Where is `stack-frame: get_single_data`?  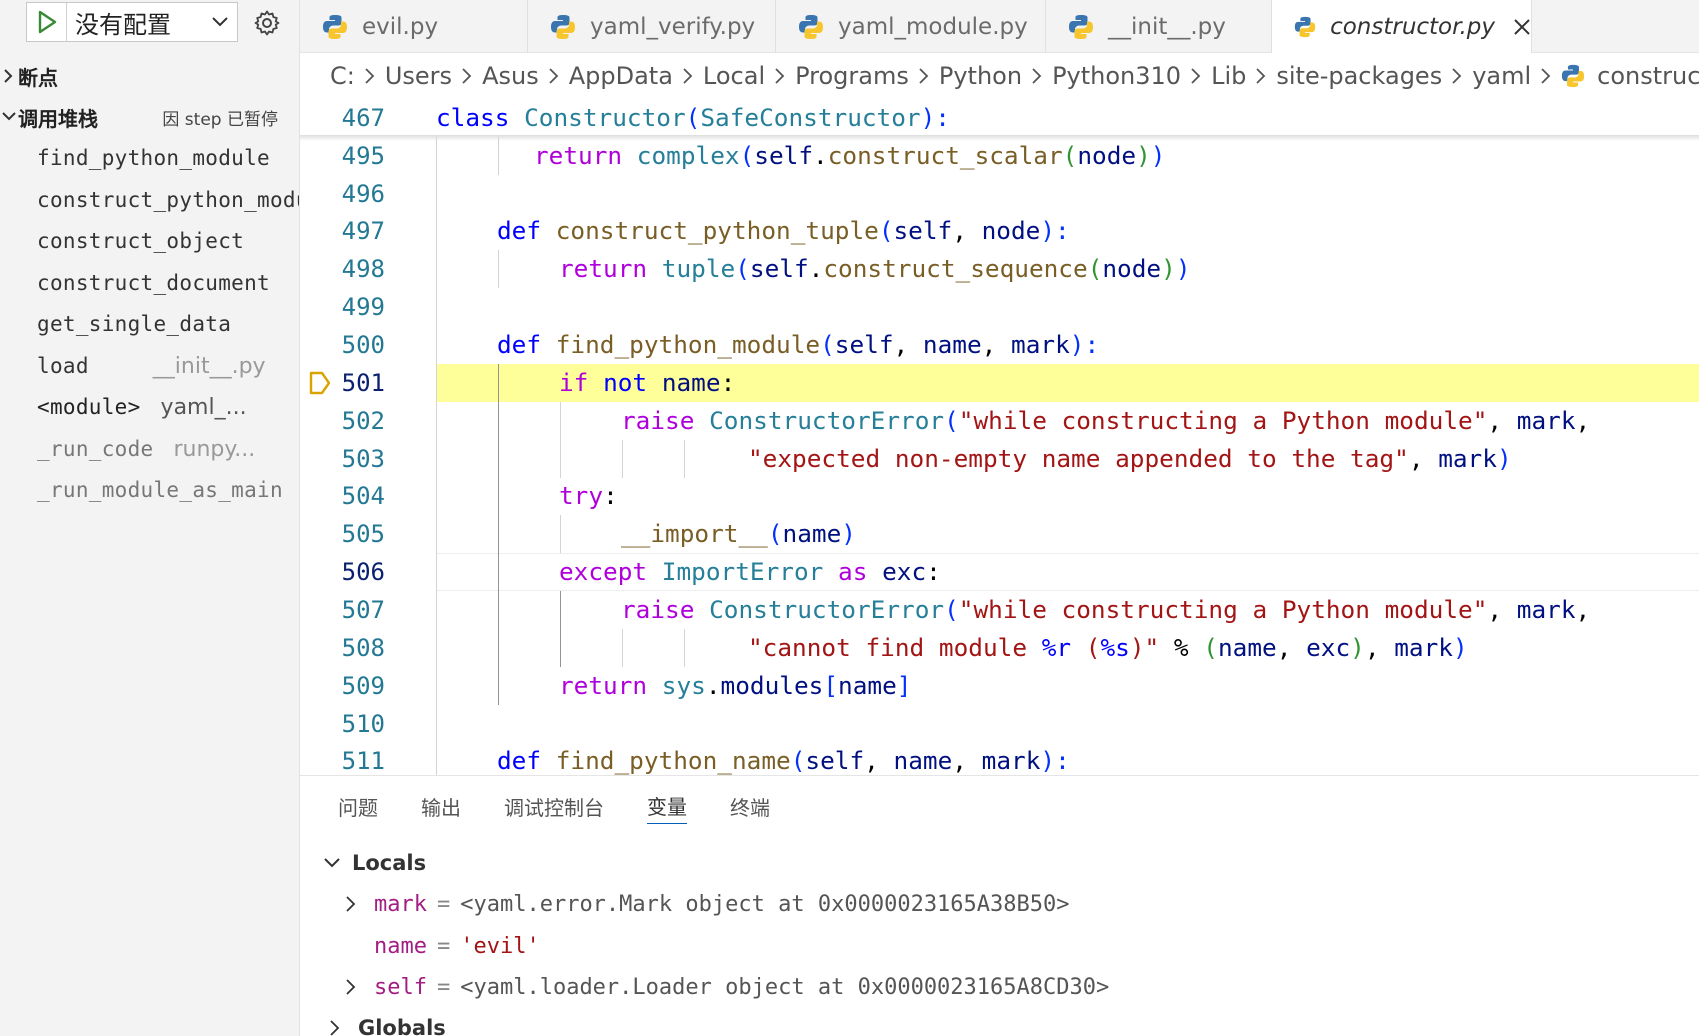
stack-frame: get_single_data is located at coordinates (168, 324).